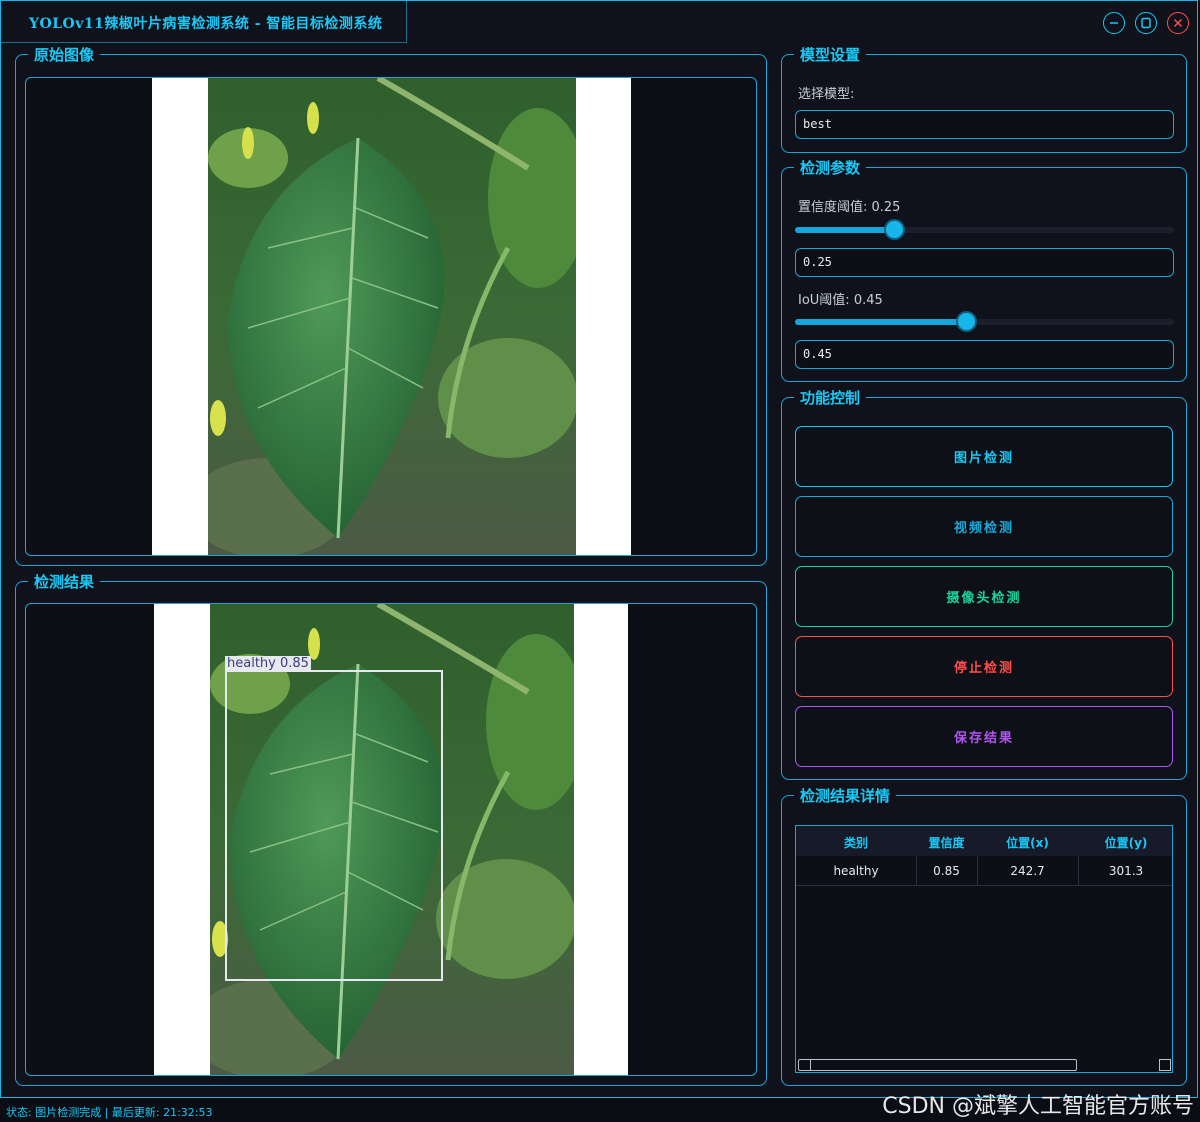 The height and width of the screenshot is (1122, 1200). What do you see at coordinates (1126, 871) in the screenshot?
I see `table-cell-y: 301.3` at bounding box center [1126, 871].